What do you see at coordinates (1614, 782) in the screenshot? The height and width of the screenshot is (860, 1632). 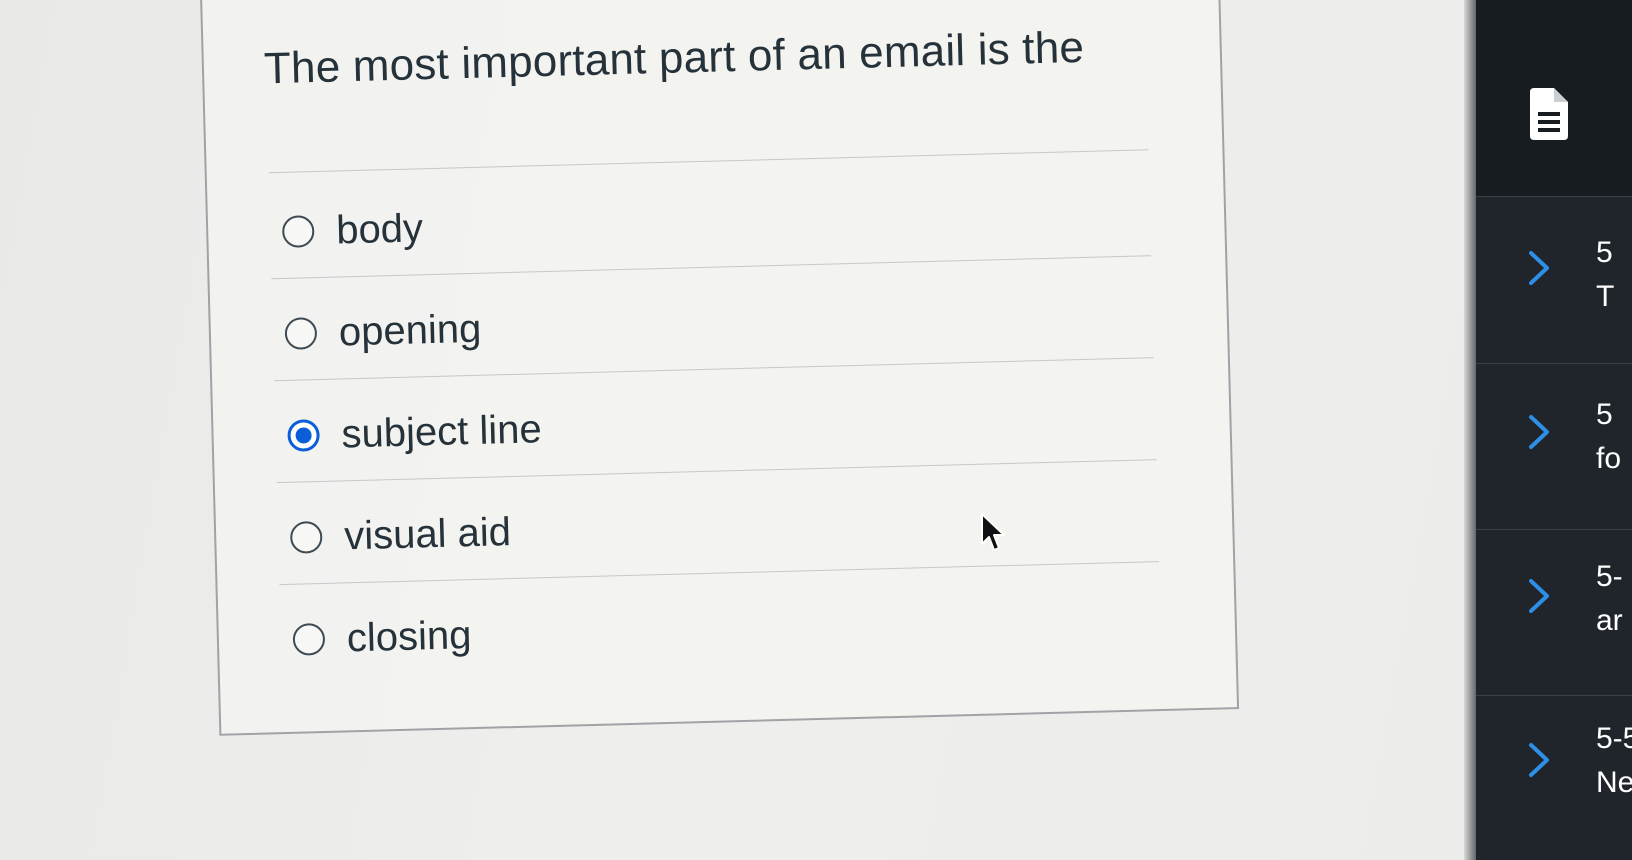 I see `module-title-line2: Ne` at bounding box center [1614, 782].